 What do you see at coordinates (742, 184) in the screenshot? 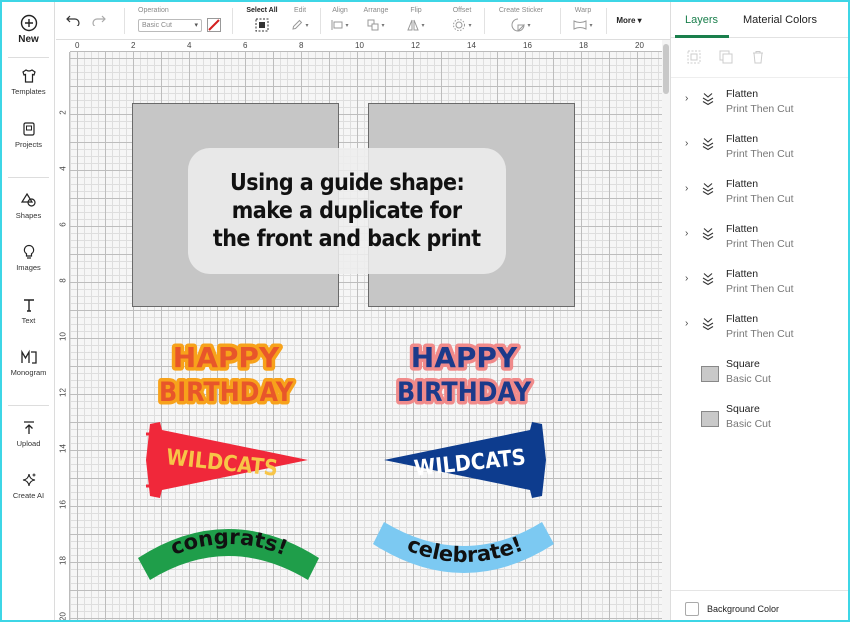
I see `layer-name: Flatten` at bounding box center [742, 184].